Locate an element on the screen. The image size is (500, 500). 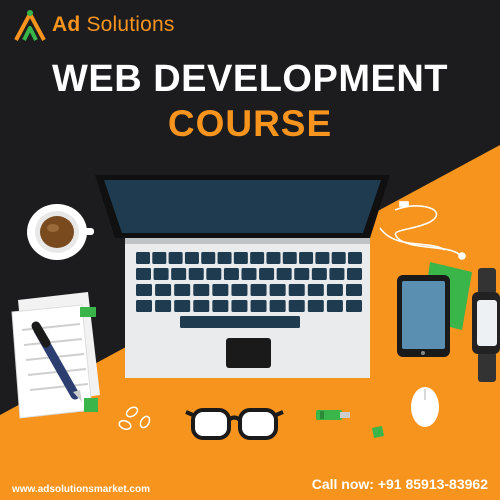
website-url: www.adsolutionsmarket.com is located at coordinates (81, 489).